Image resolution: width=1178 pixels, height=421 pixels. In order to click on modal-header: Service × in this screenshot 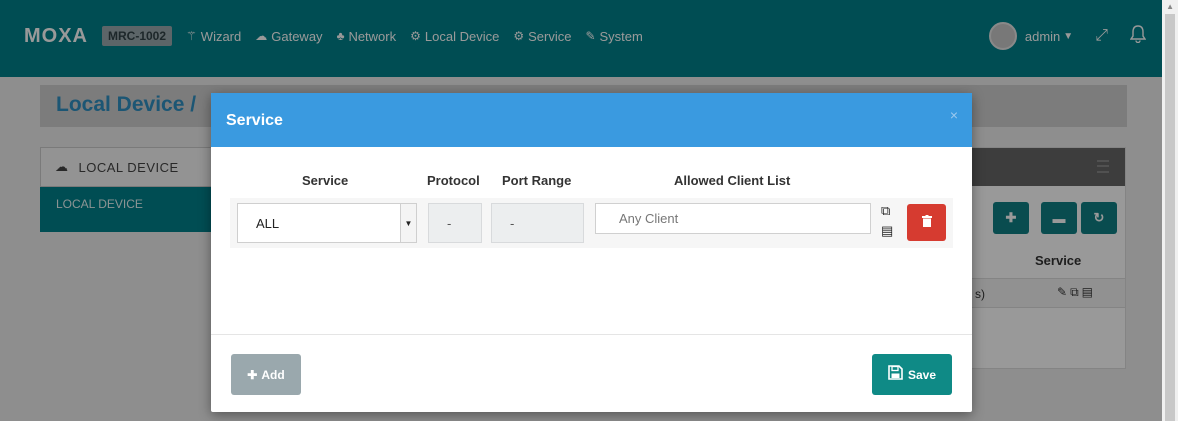, I will do `click(591, 120)`.